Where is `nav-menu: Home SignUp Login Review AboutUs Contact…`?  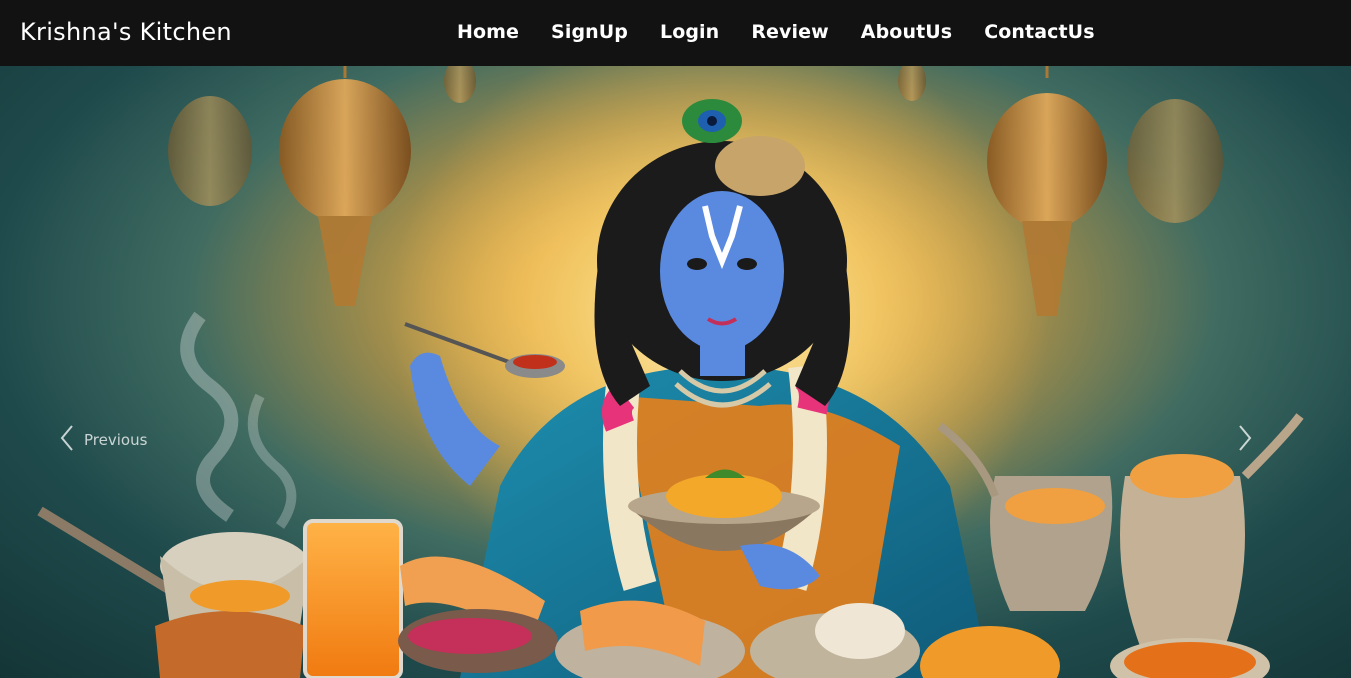
nav-menu: Home SignUp Login Review AboutUs Contact… is located at coordinates (792, 32).